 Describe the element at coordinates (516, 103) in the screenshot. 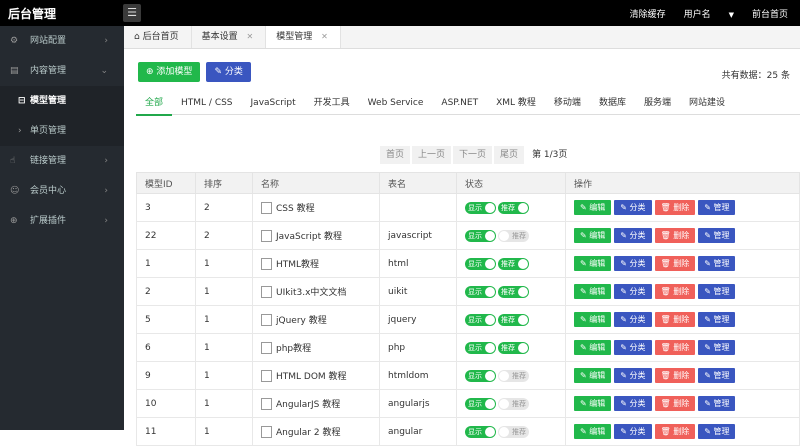

I see `cat-tab: XML 教程` at that location.